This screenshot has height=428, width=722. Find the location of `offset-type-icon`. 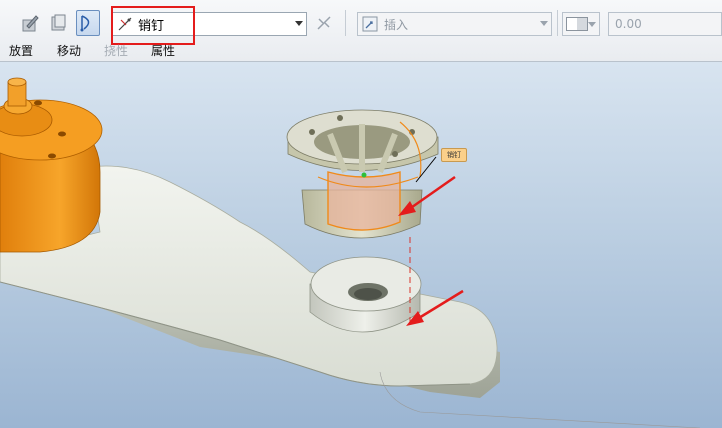

offset-type-icon is located at coordinates (577, 24).